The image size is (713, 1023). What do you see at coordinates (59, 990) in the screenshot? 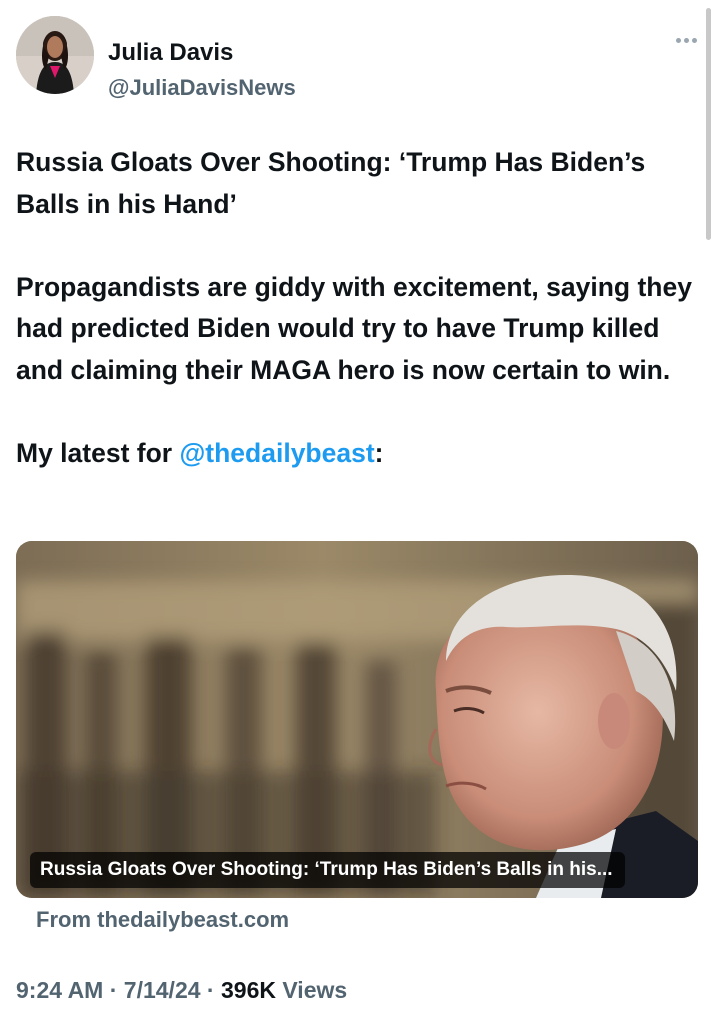
I see `tweet-time: 9:24 AM` at bounding box center [59, 990].